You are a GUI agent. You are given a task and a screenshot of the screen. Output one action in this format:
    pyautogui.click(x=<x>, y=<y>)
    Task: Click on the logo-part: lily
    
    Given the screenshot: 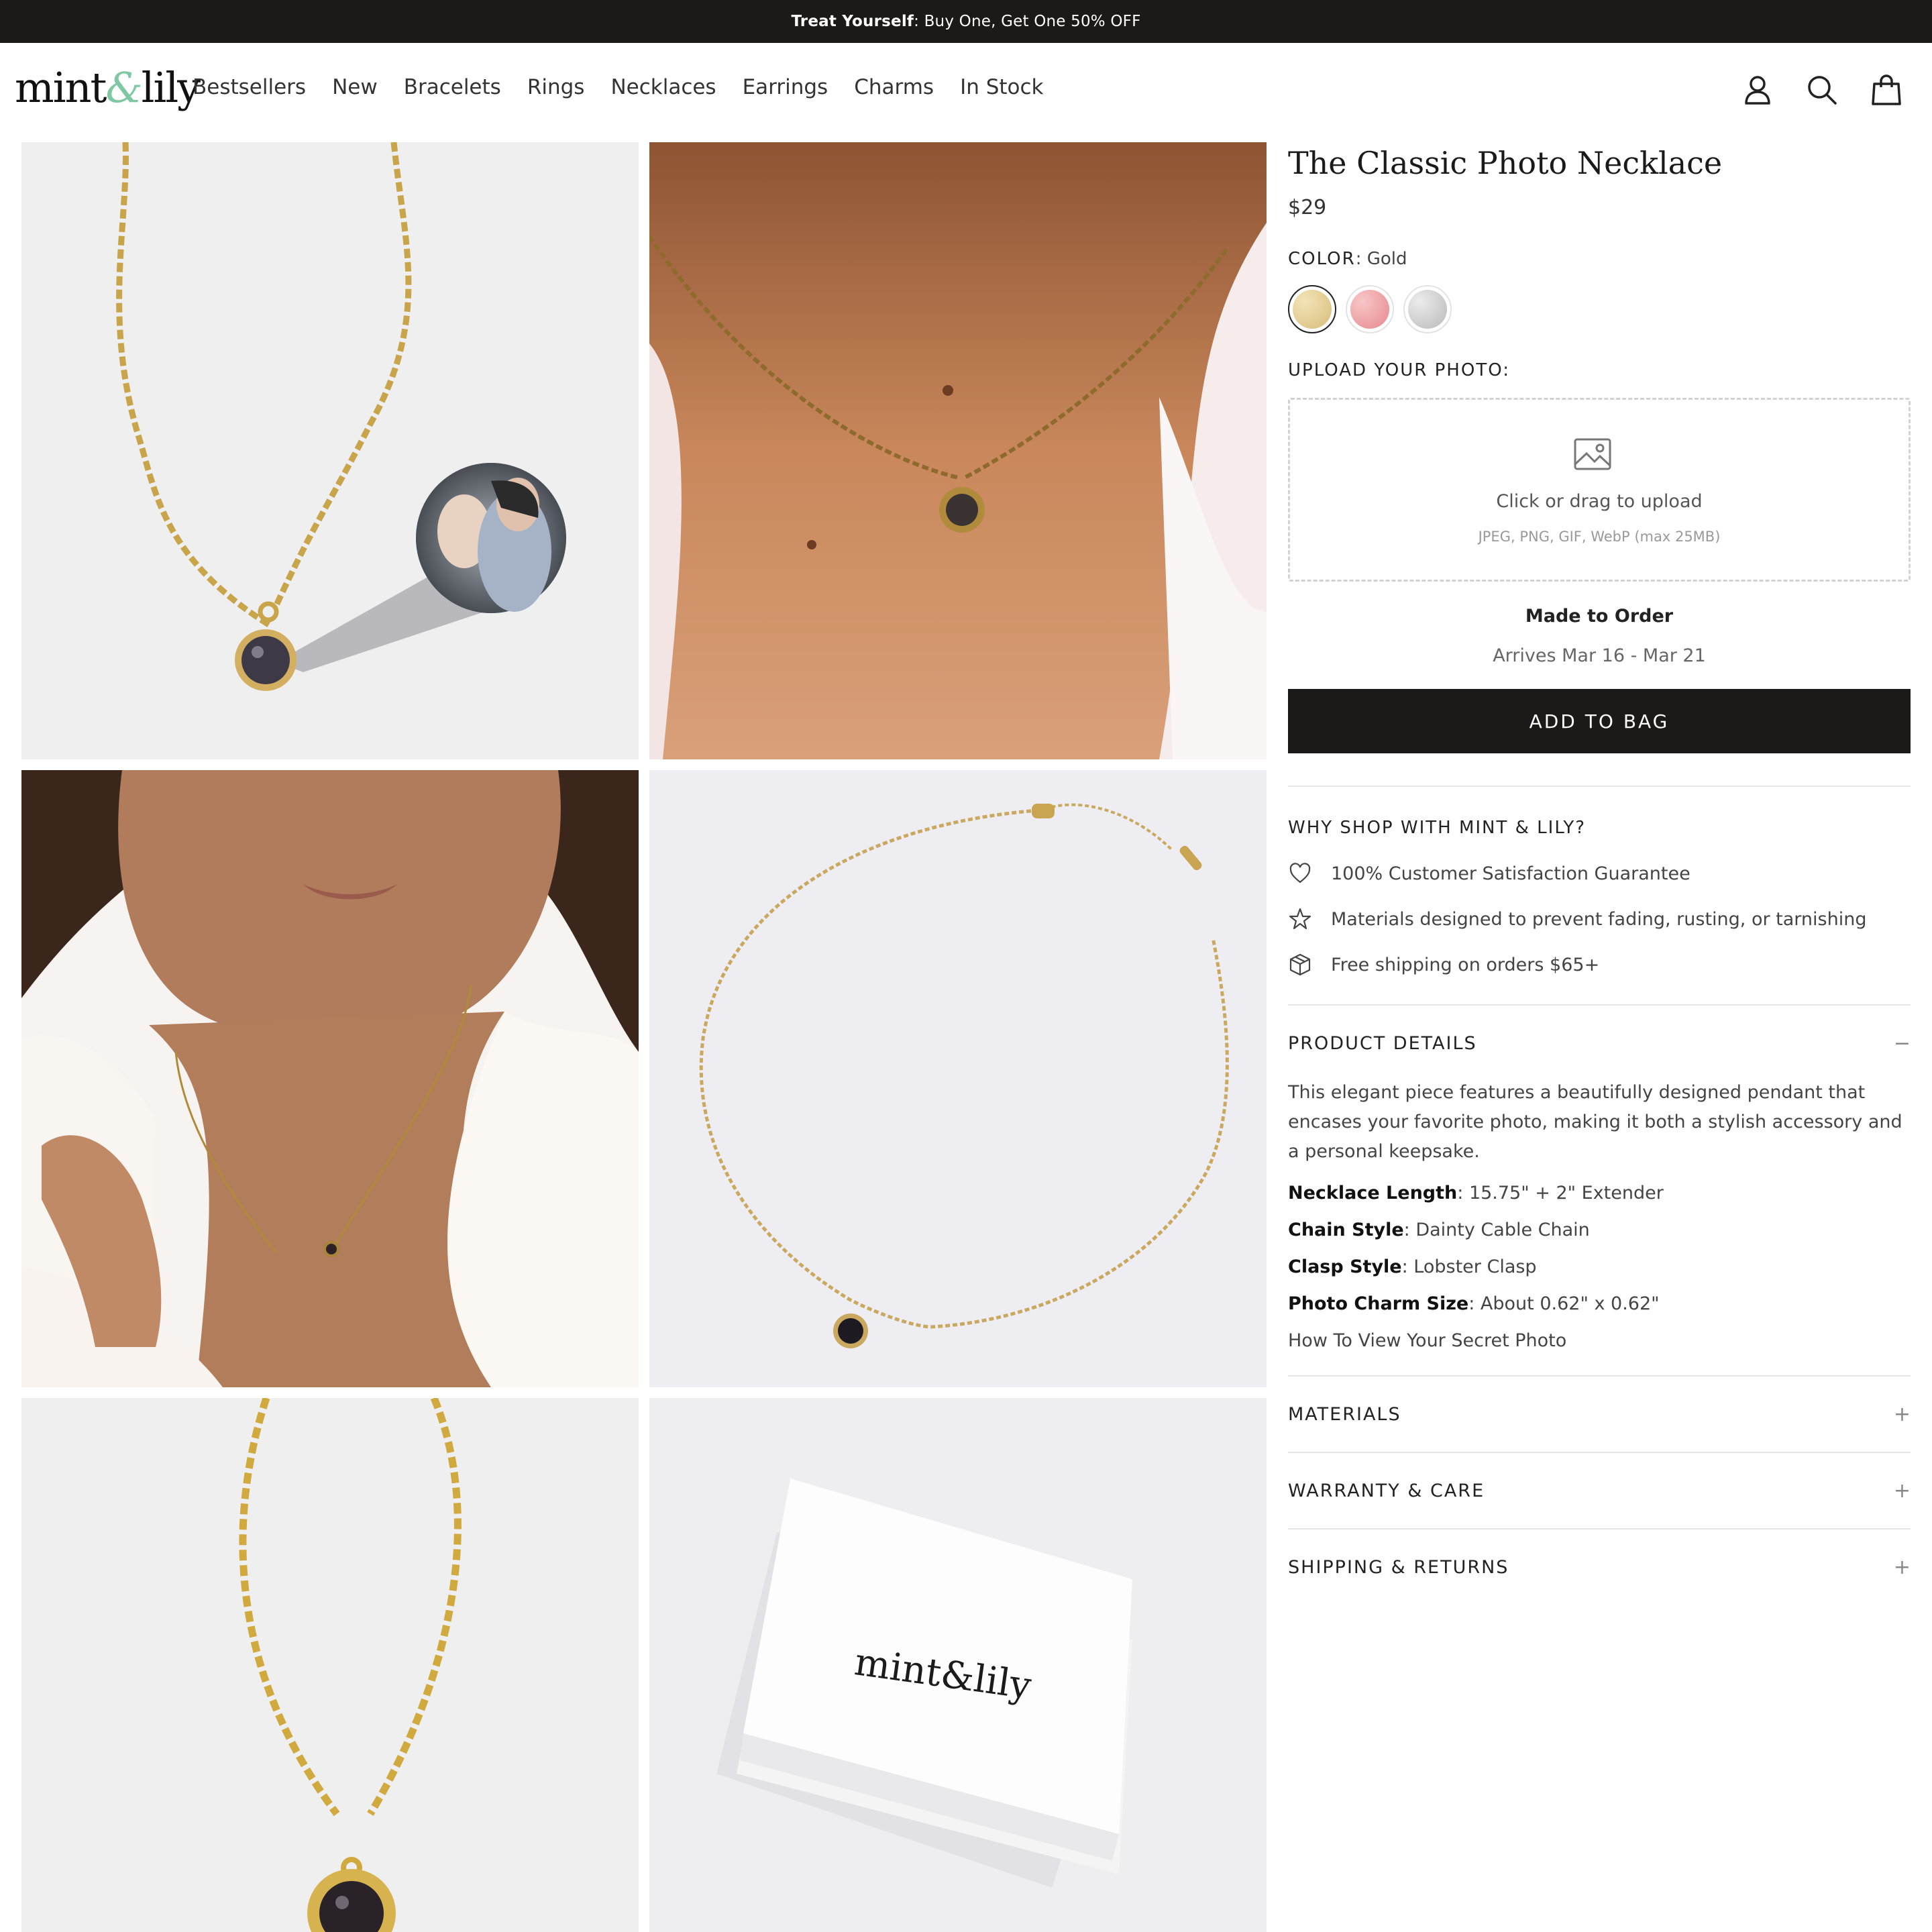 What is the action you would take?
    pyautogui.click(x=171, y=87)
    